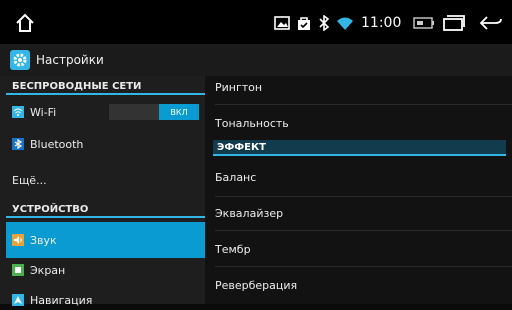 The width and height of the screenshot is (512, 310). I want to click on section-header-wireless: БЕСПРОВОДНЫЕ СЕТИ, so click(105, 87).